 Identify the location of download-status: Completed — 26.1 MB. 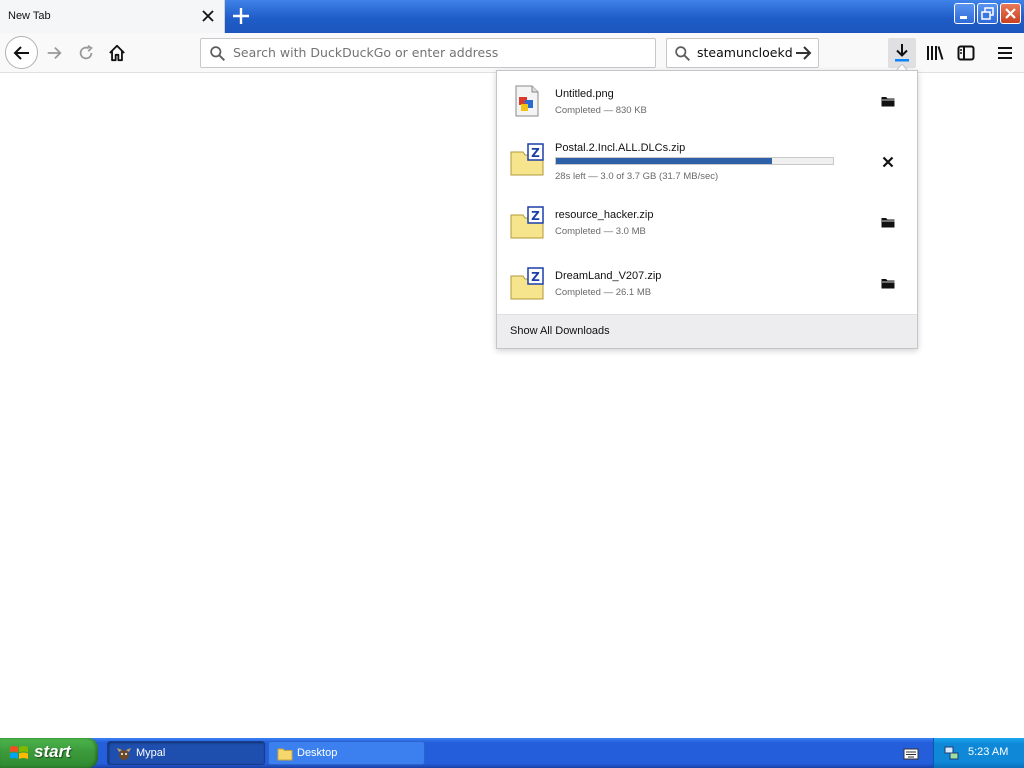
(603, 292).